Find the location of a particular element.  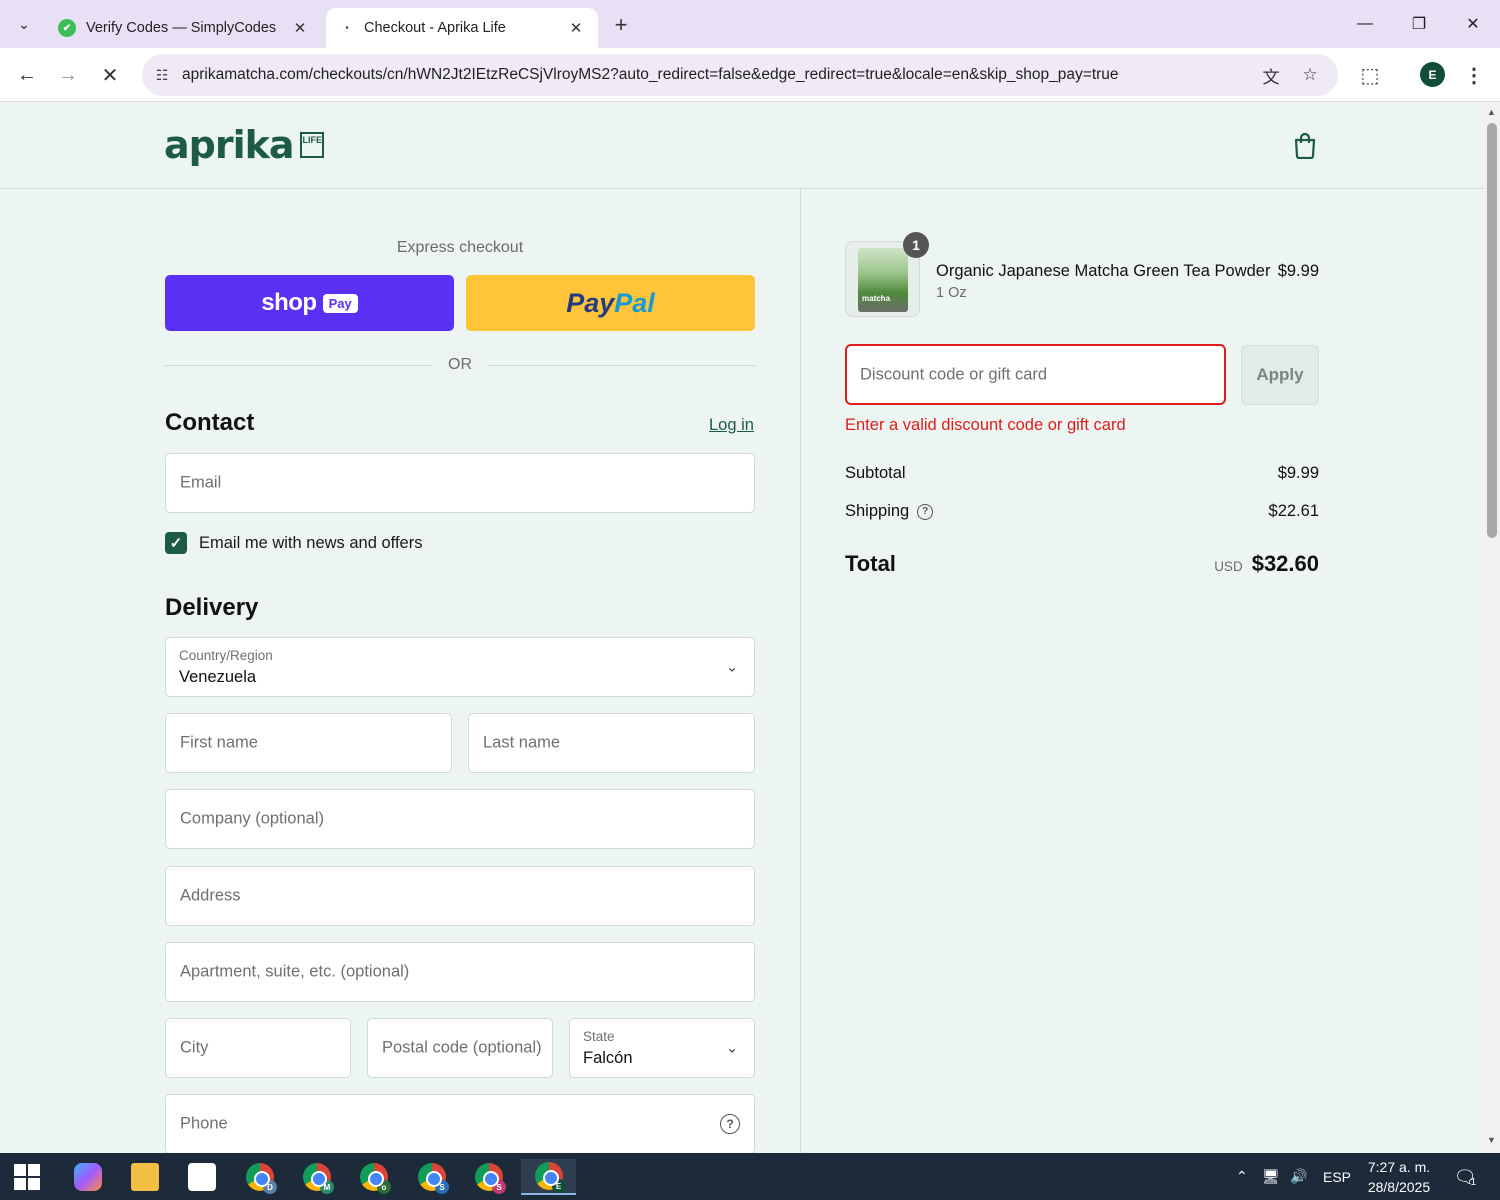

log-in-link: Log in is located at coordinates (731, 425).